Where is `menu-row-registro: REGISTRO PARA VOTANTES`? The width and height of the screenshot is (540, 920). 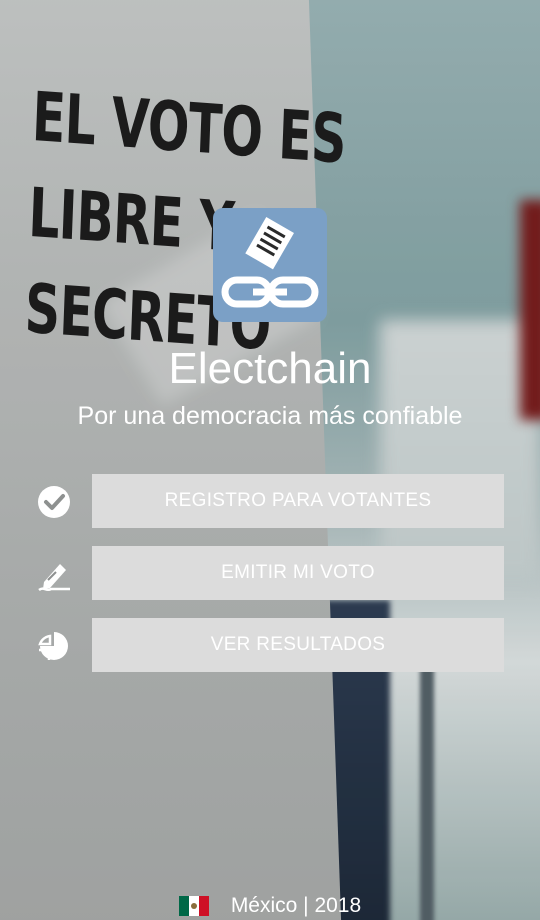 menu-row-registro: REGISTRO PARA VOTANTES is located at coordinates (270, 501).